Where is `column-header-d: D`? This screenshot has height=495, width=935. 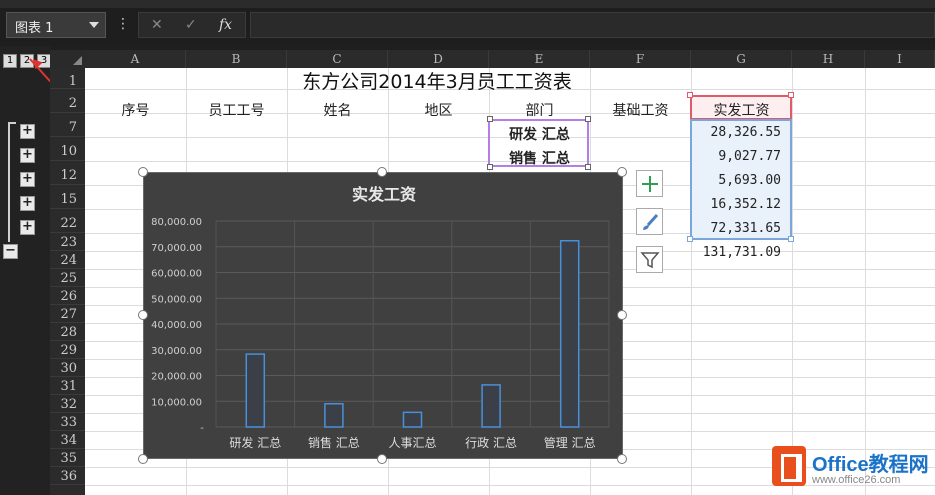
column-header-d: D is located at coordinates (438, 59).